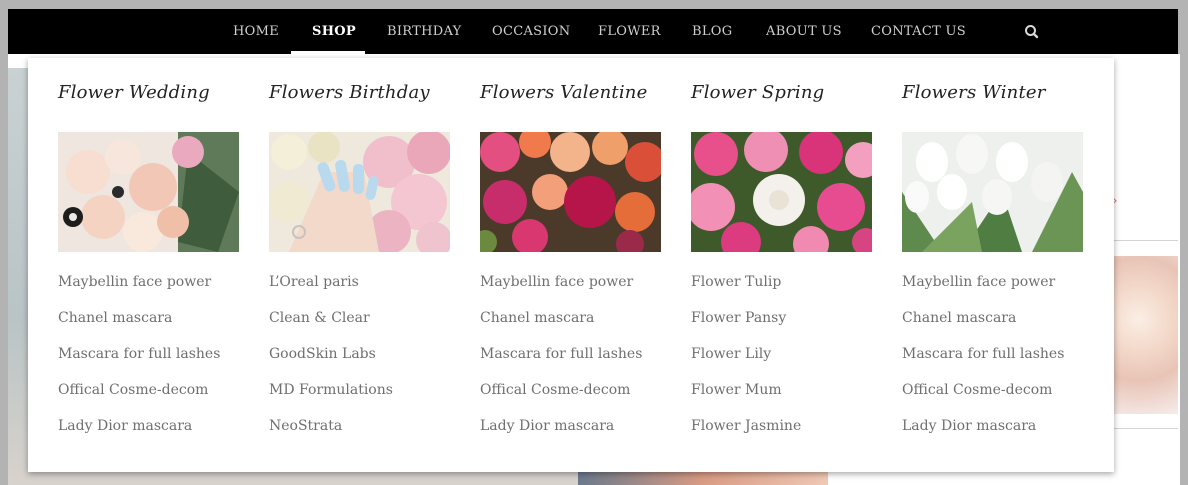  What do you see at coordinates (331, 434) in the screenshot?
I see `menu-link: NeoStrata` at bounding box center [331, 434].